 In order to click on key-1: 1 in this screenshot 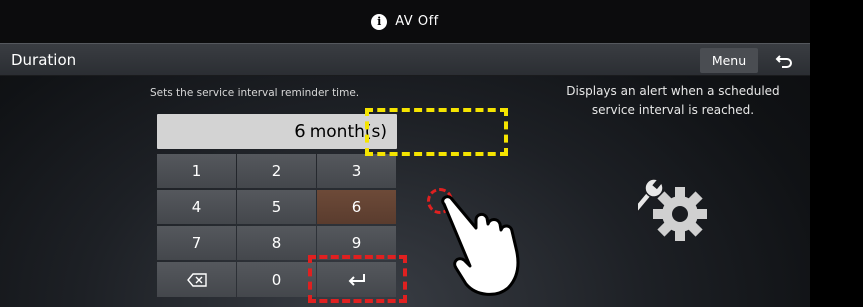, I will do `click(196, 171)`.